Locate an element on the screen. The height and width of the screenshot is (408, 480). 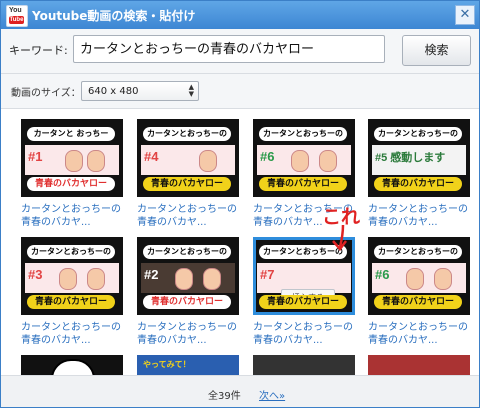
size-row: 動画のサイズ： 640 x 480 ▲ ▼ is located at coordinates (240, 91).